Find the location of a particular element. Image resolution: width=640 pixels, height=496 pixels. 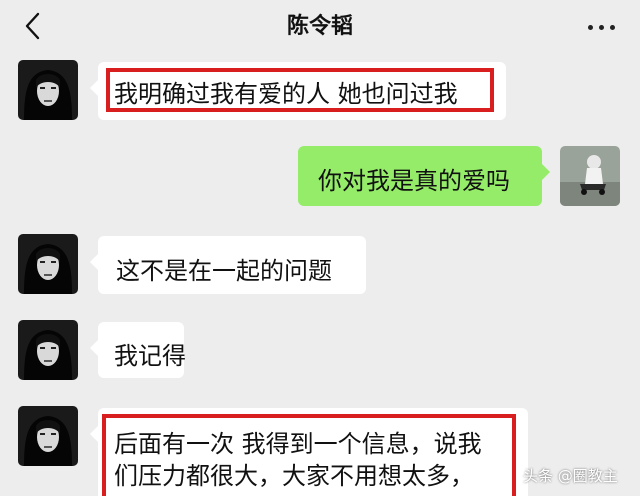

chat-header: 陈令韬 is located at coordinates (320, 28).